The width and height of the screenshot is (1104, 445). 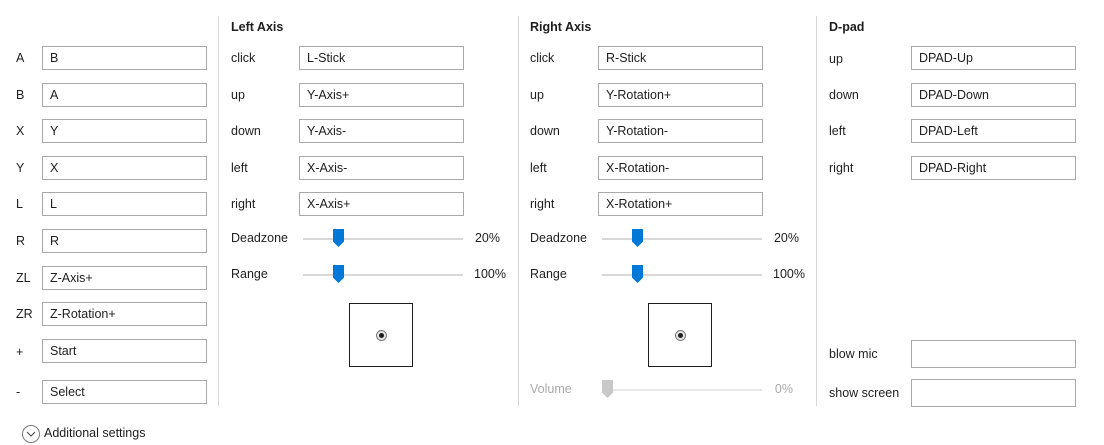 What do you see at coordinates (993, 354) in the screenshot?
I see `blow-mic-field` at bounding box center [993, 354].